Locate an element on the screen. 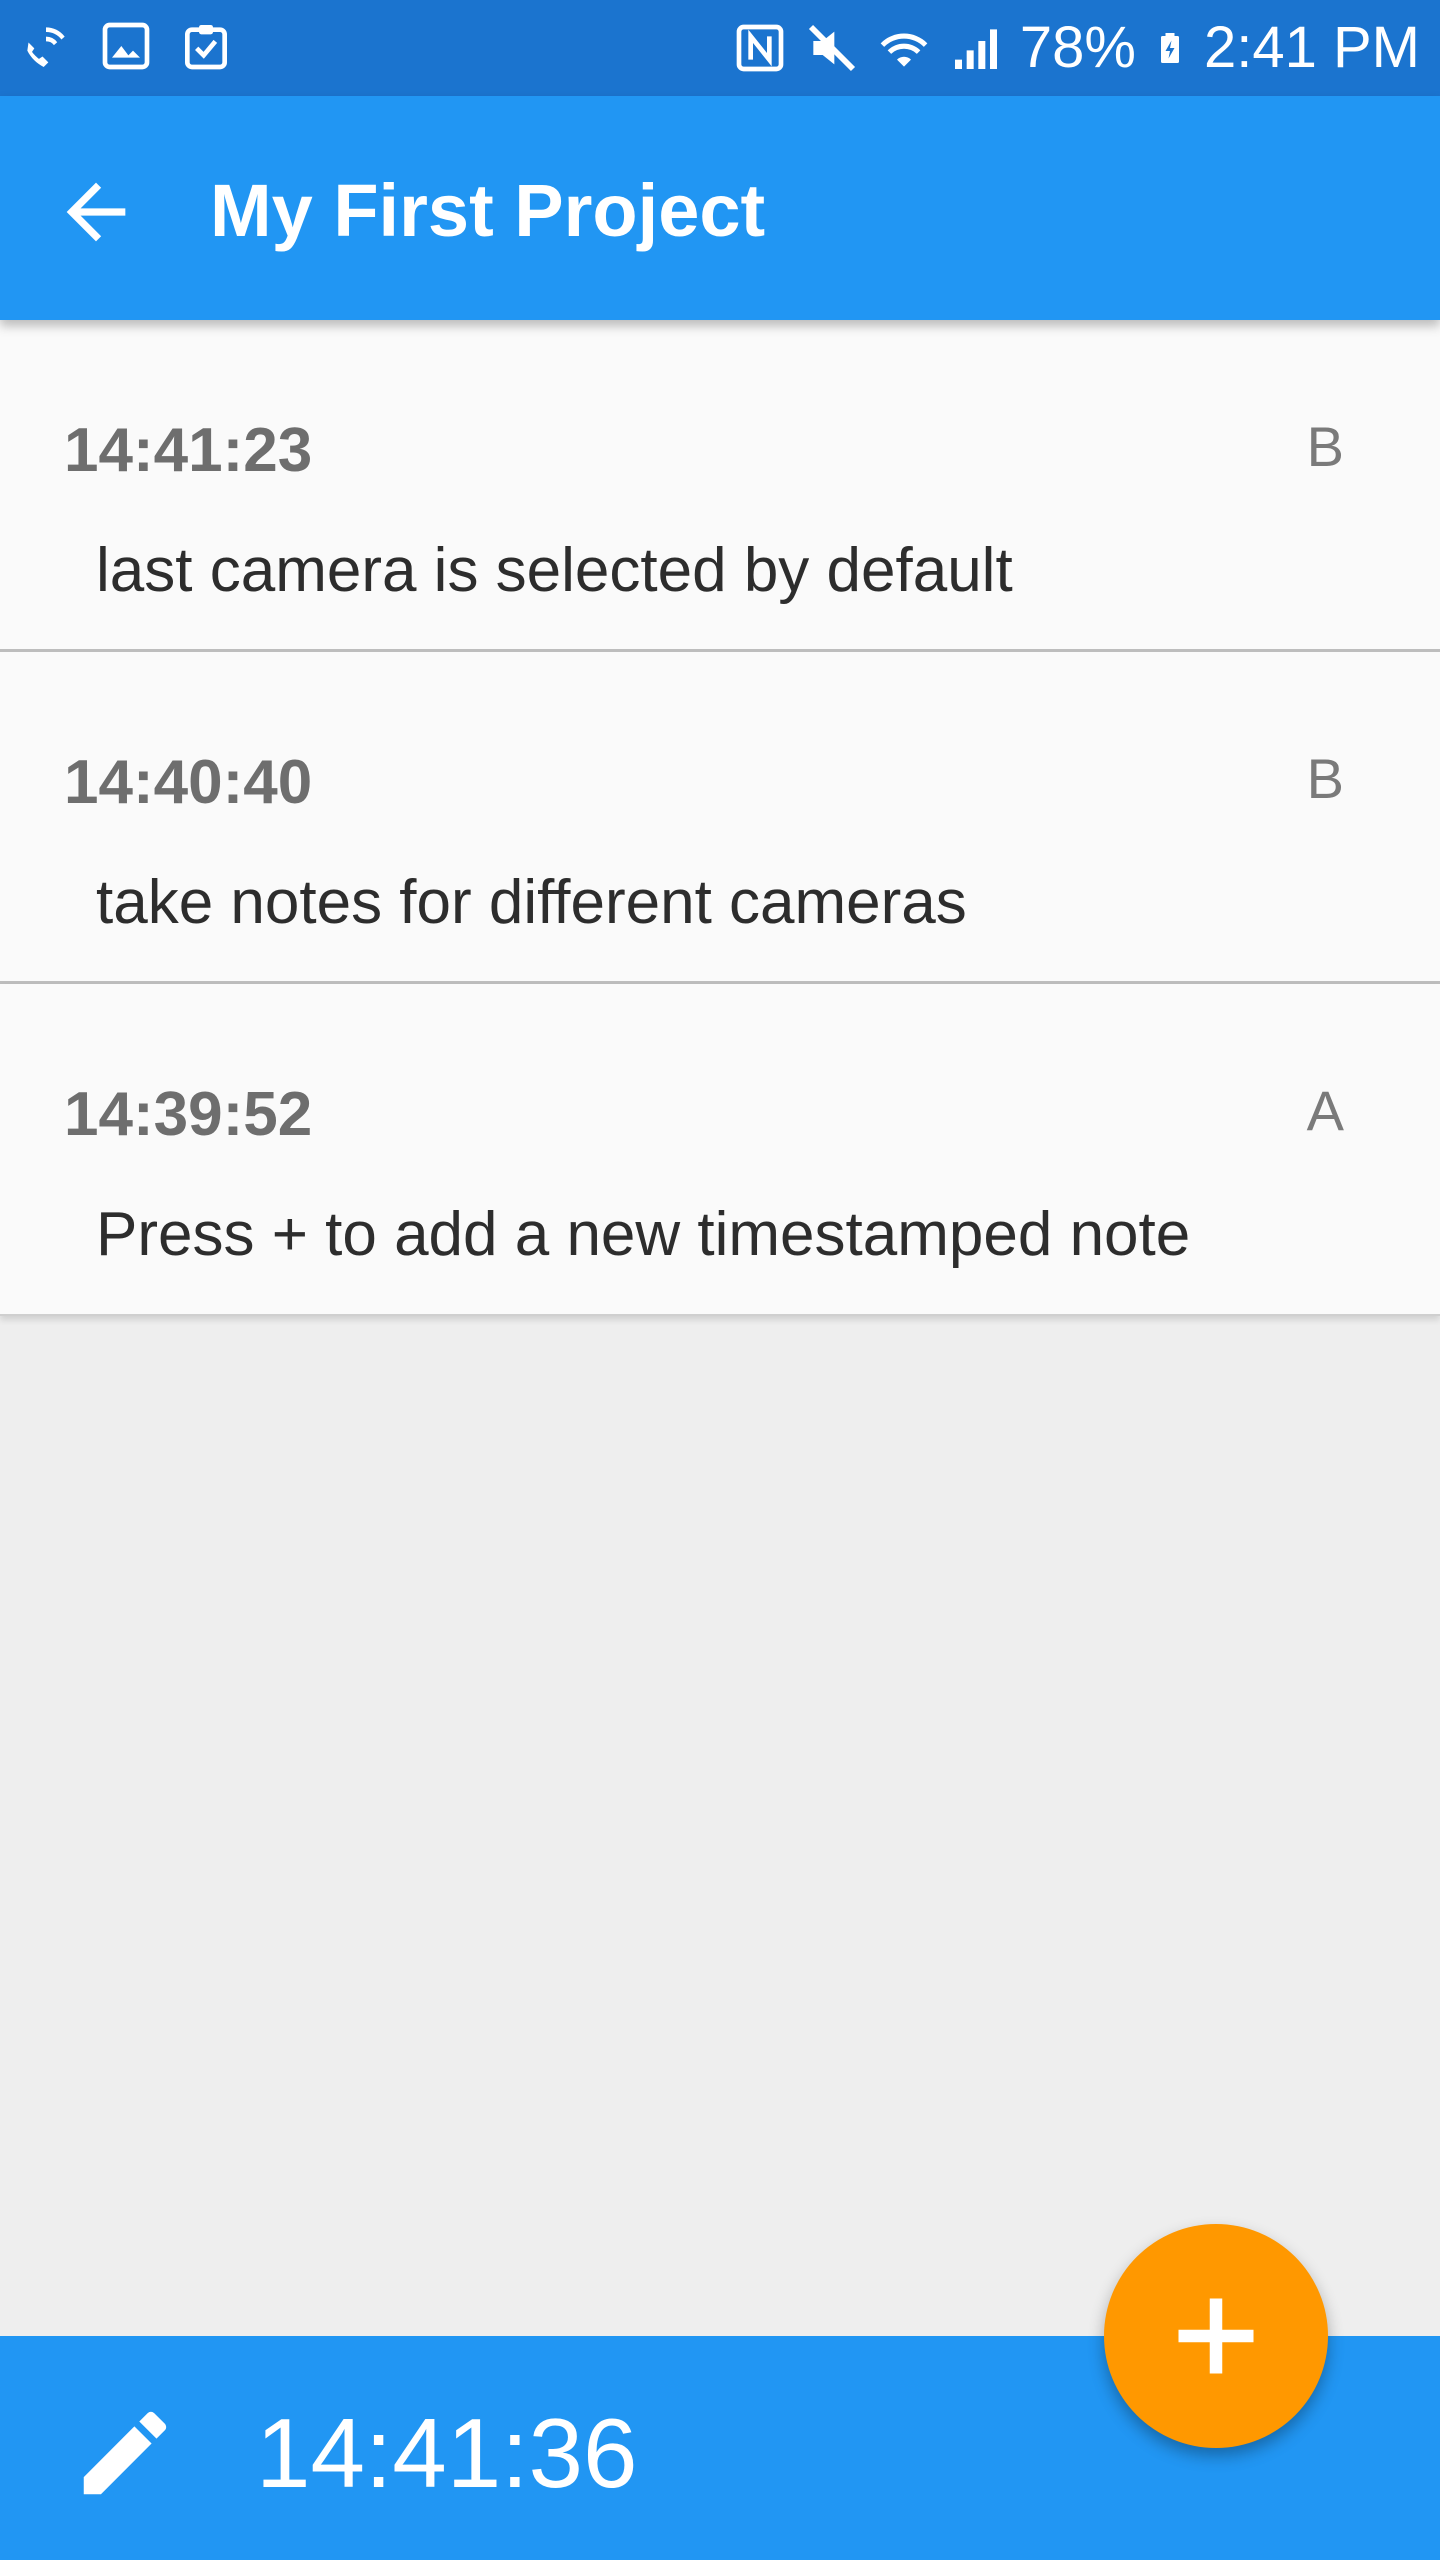 The height and width of the screenshot is (2560, 1440). status-bar: 78% 2:41 PM is located at coordinates (720, 48).